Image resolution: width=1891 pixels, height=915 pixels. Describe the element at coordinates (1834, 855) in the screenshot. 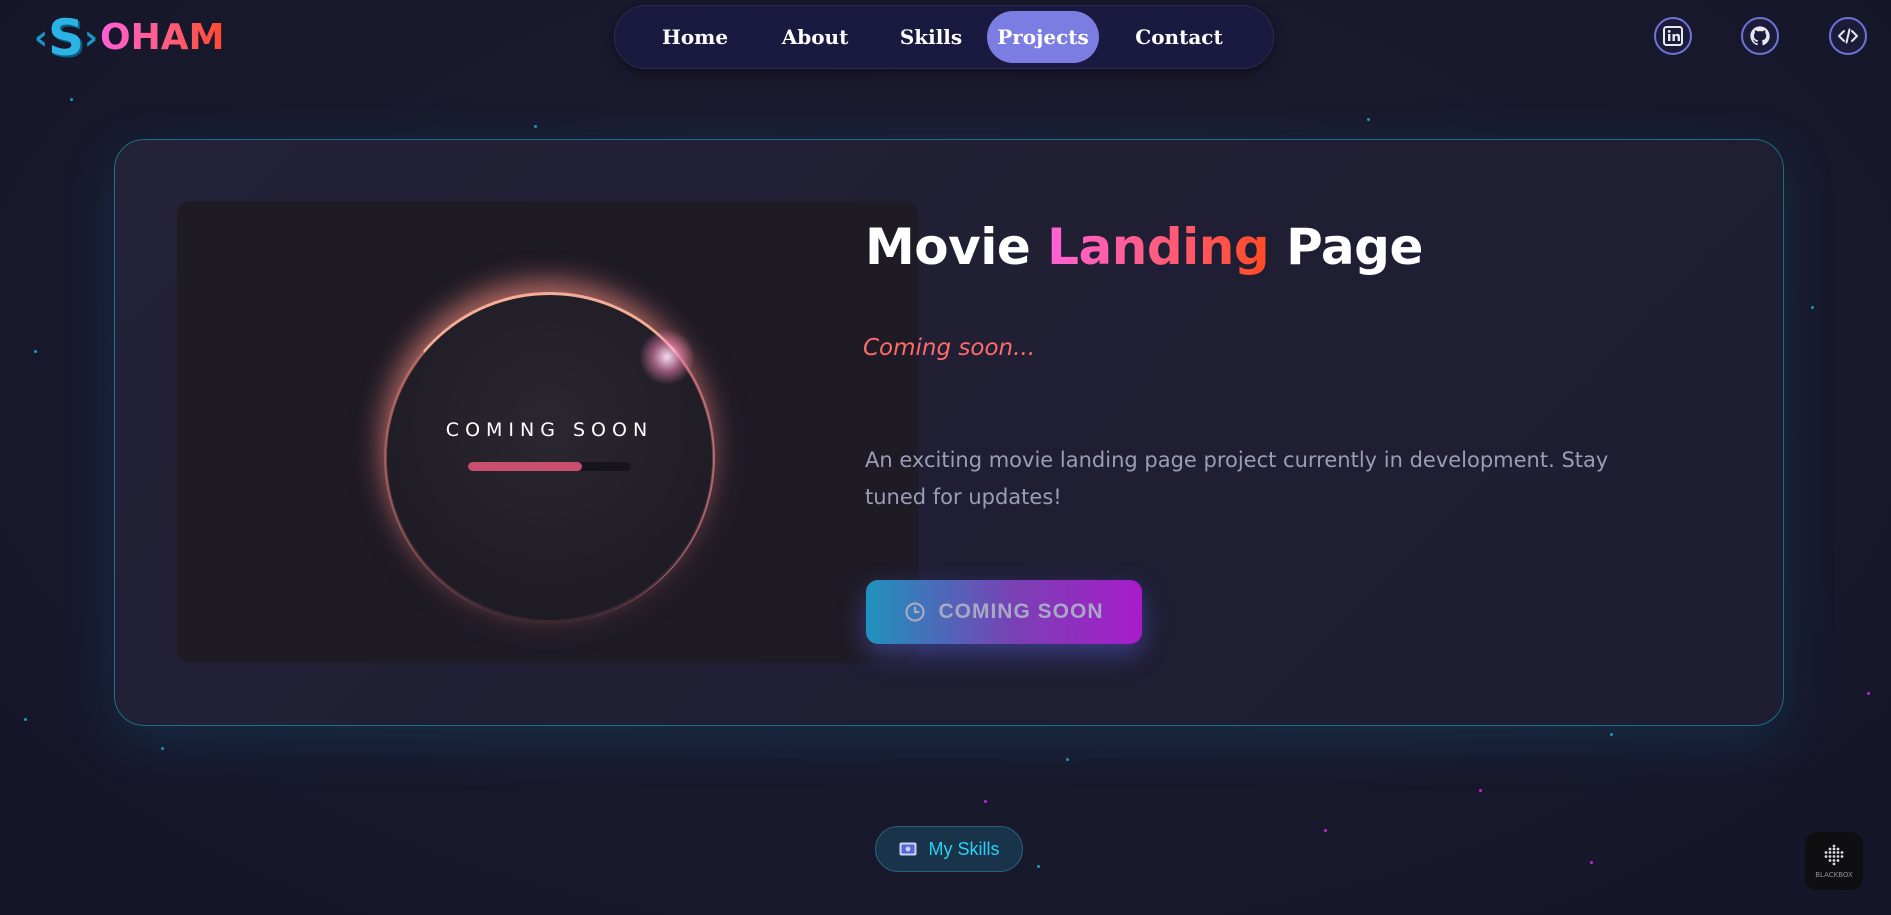

I see `blackbox-logo-icon` at that location.